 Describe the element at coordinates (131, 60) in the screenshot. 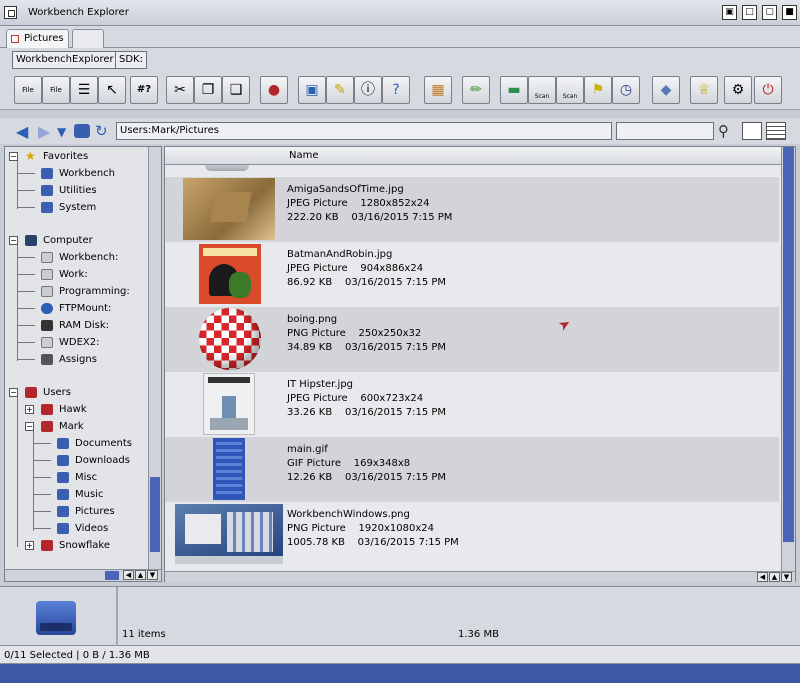

I see `sdk-path-button: SDK:` at that location.